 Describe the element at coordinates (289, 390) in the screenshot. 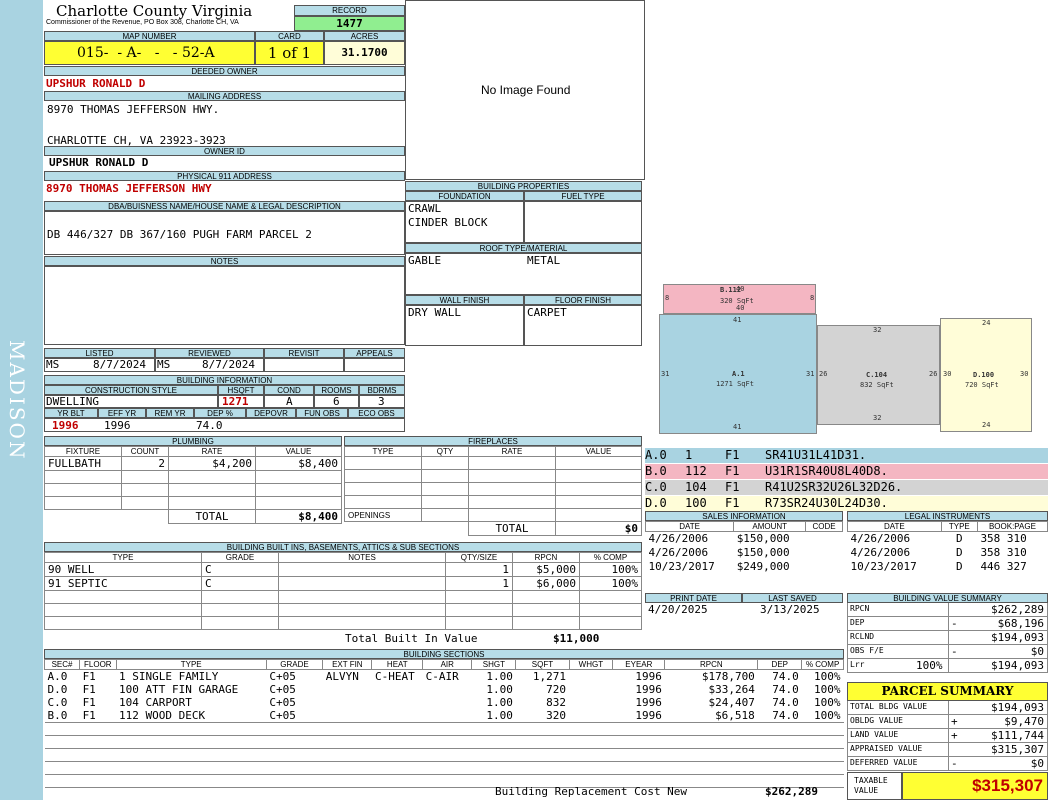

I see `cond-label: COND` at that location.